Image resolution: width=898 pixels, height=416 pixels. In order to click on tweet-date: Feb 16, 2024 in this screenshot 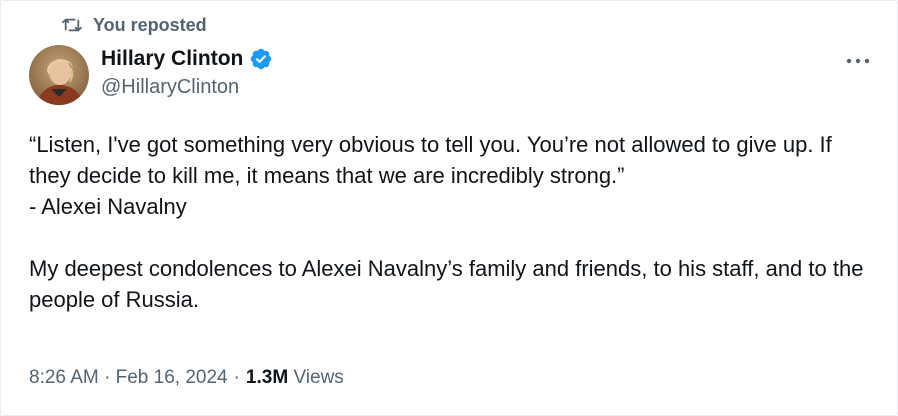, I will do `click(171, 377)`.